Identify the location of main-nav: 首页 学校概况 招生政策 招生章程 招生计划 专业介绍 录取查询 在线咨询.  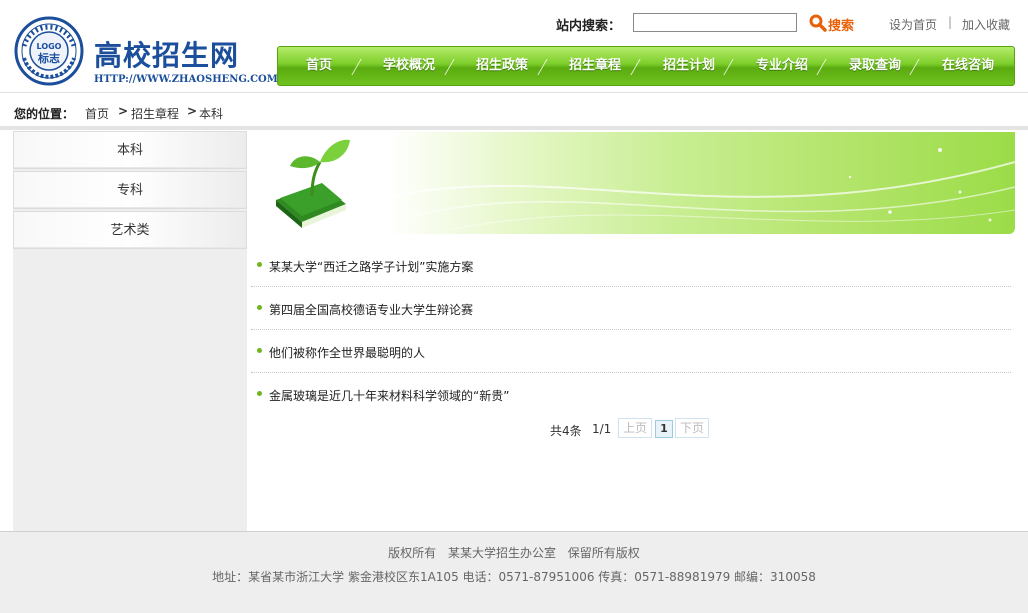
(646, 66).